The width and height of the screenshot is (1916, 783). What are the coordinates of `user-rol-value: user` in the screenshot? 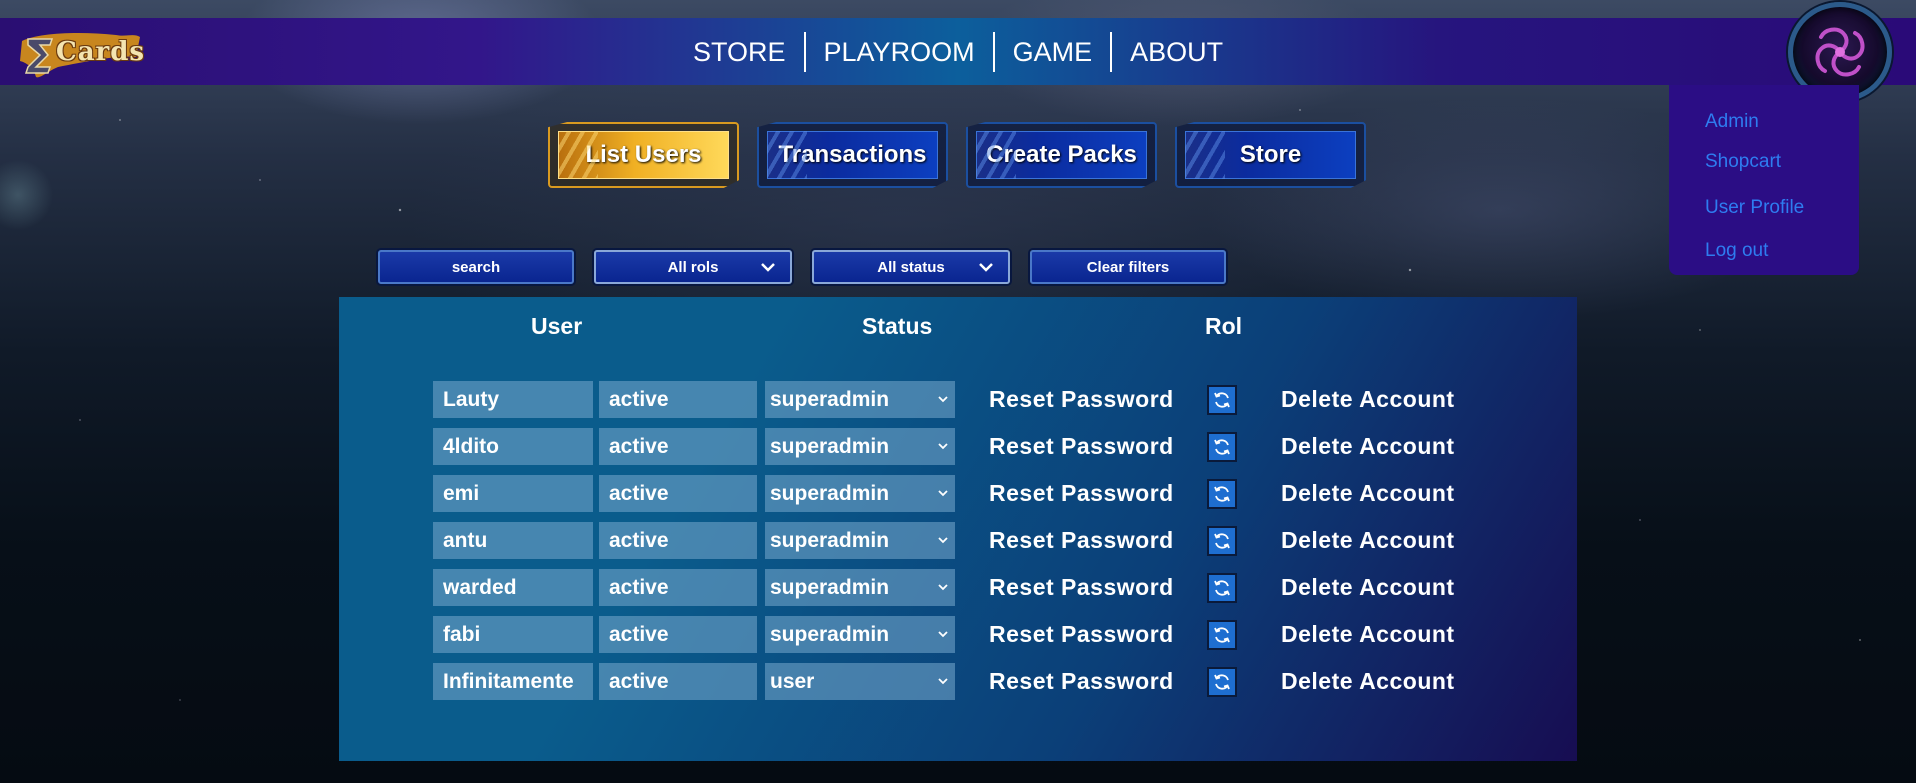 It's located at (792, 681).